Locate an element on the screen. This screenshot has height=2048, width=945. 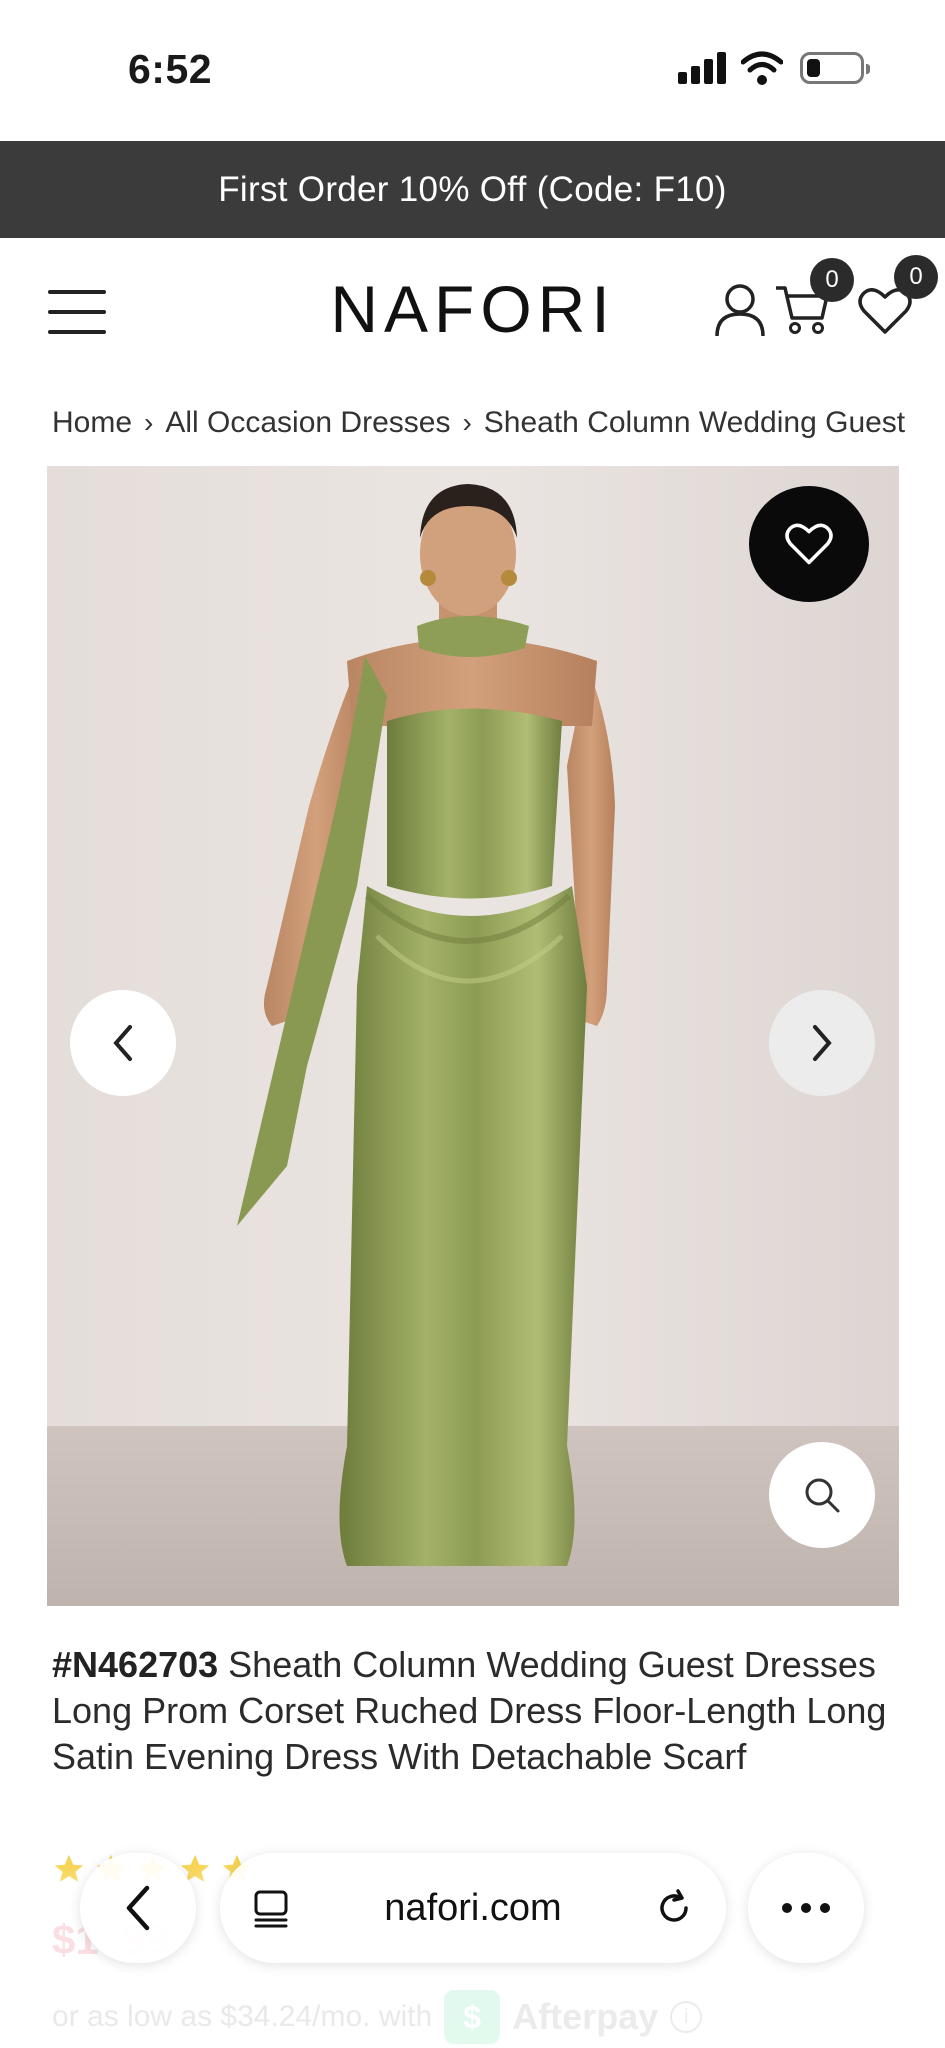
previous-image-button is located at coordinates (123, 1043).